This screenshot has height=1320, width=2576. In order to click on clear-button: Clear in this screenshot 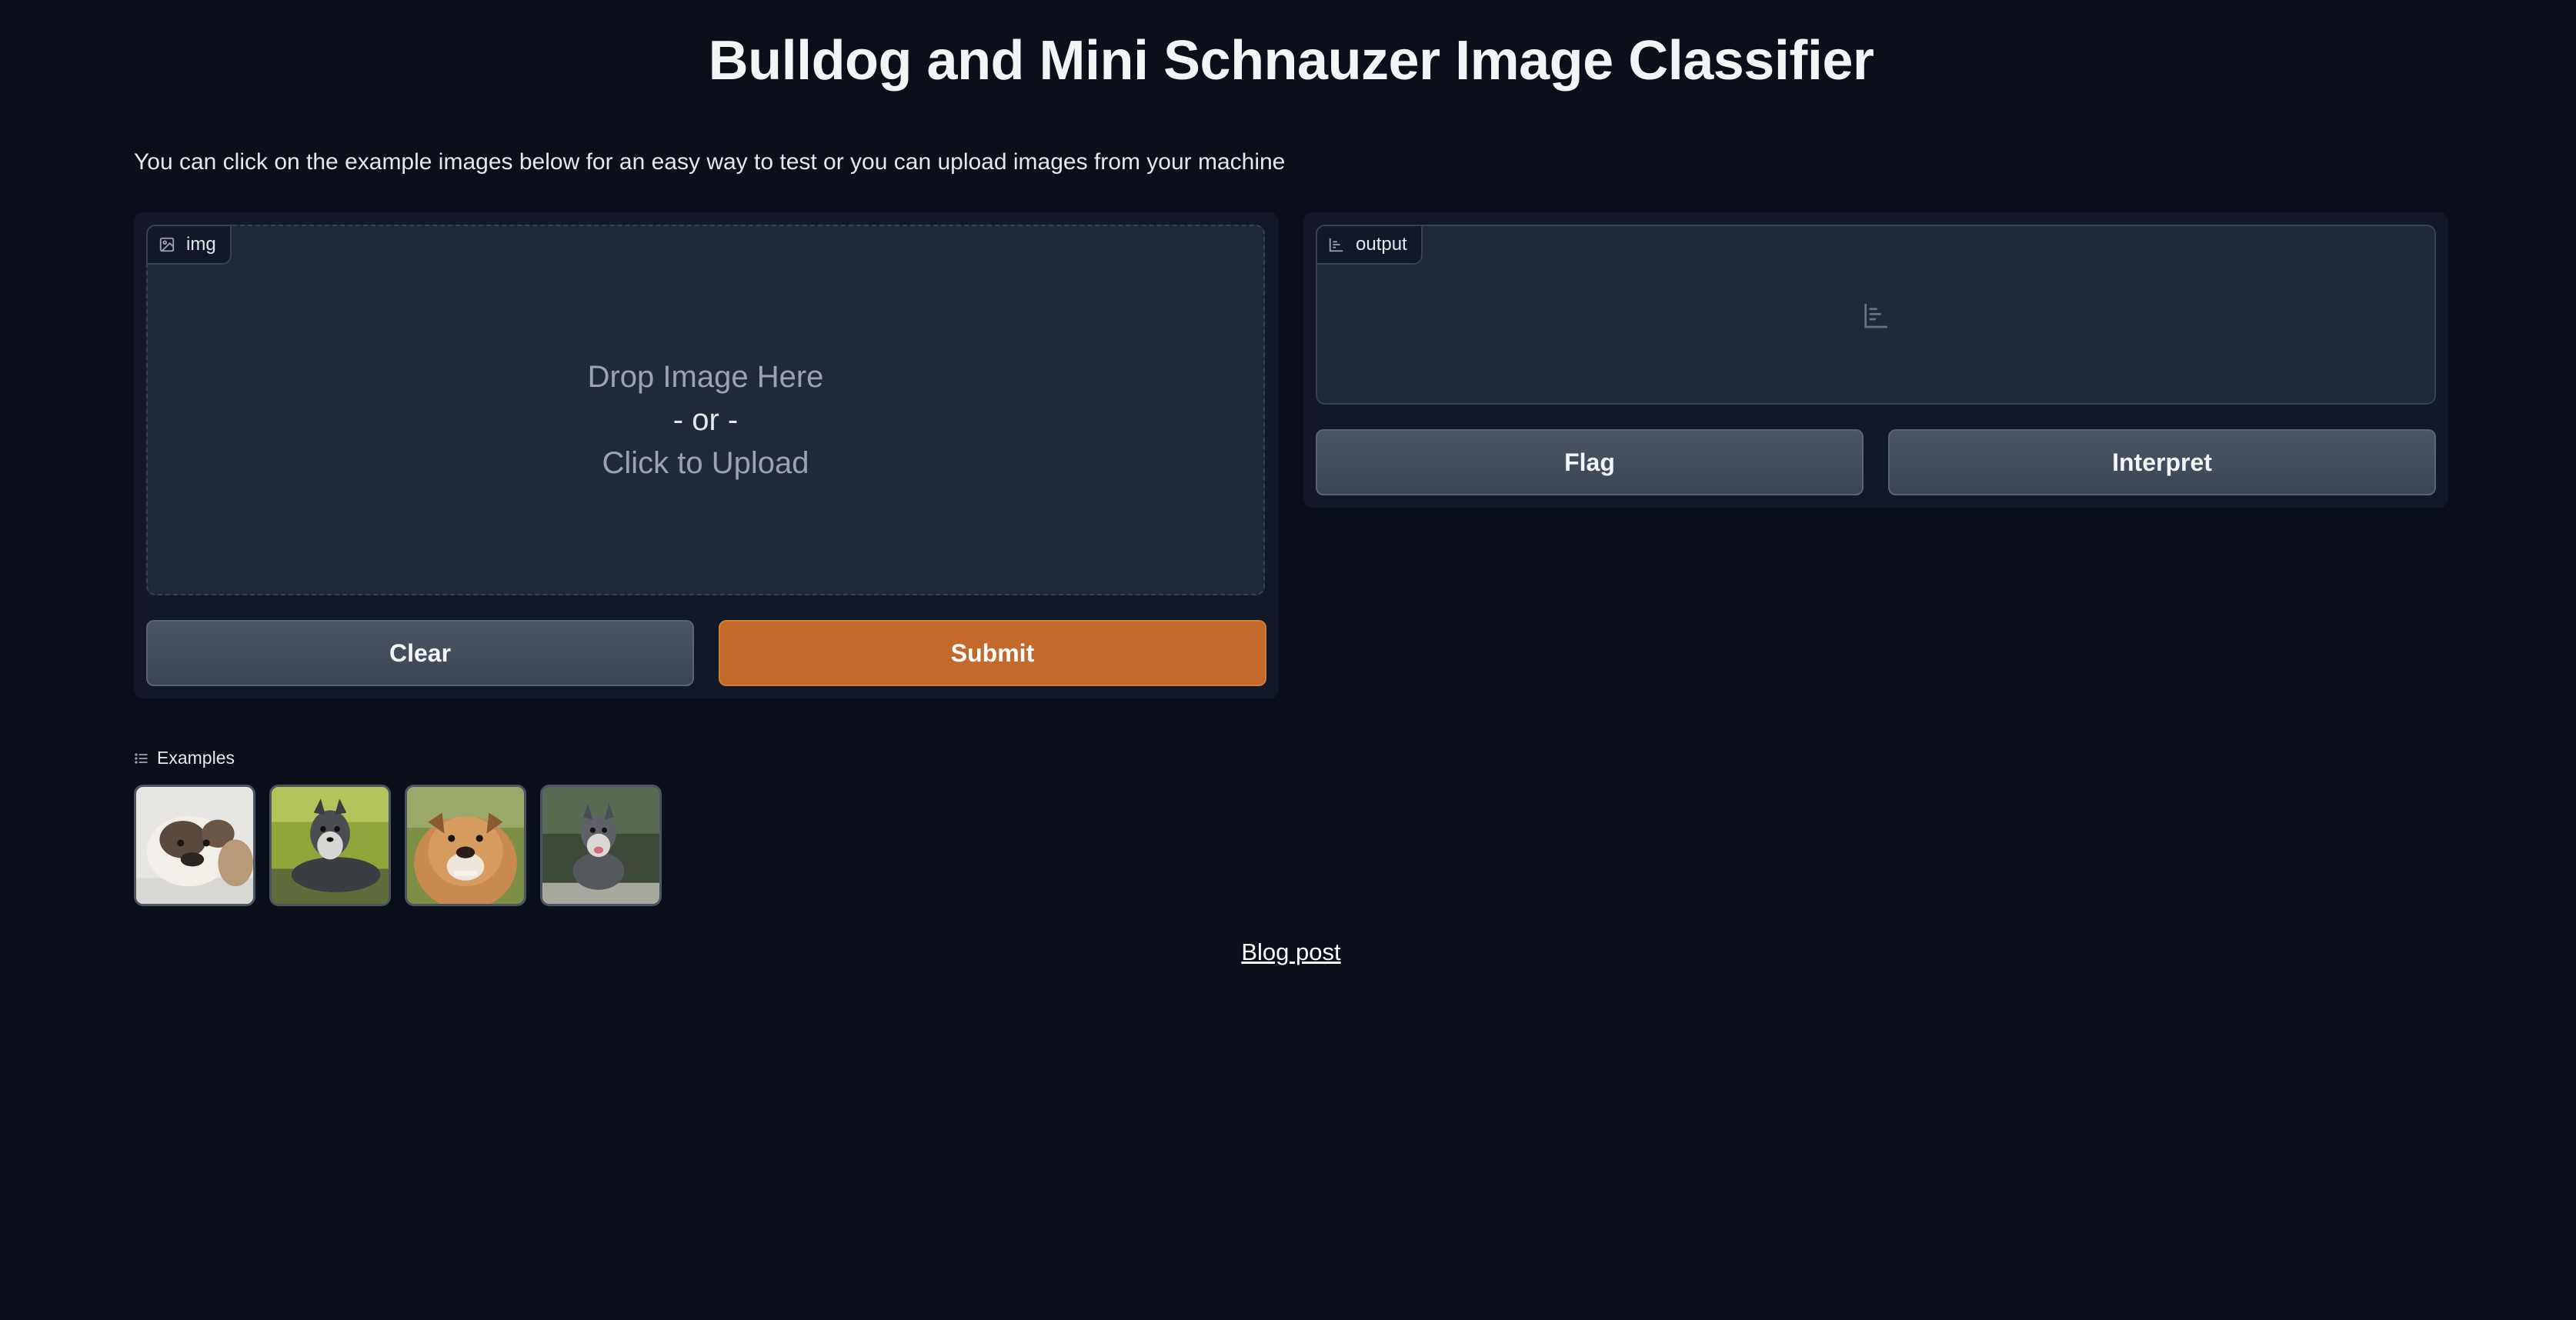, I will do `click(420, 653)`.